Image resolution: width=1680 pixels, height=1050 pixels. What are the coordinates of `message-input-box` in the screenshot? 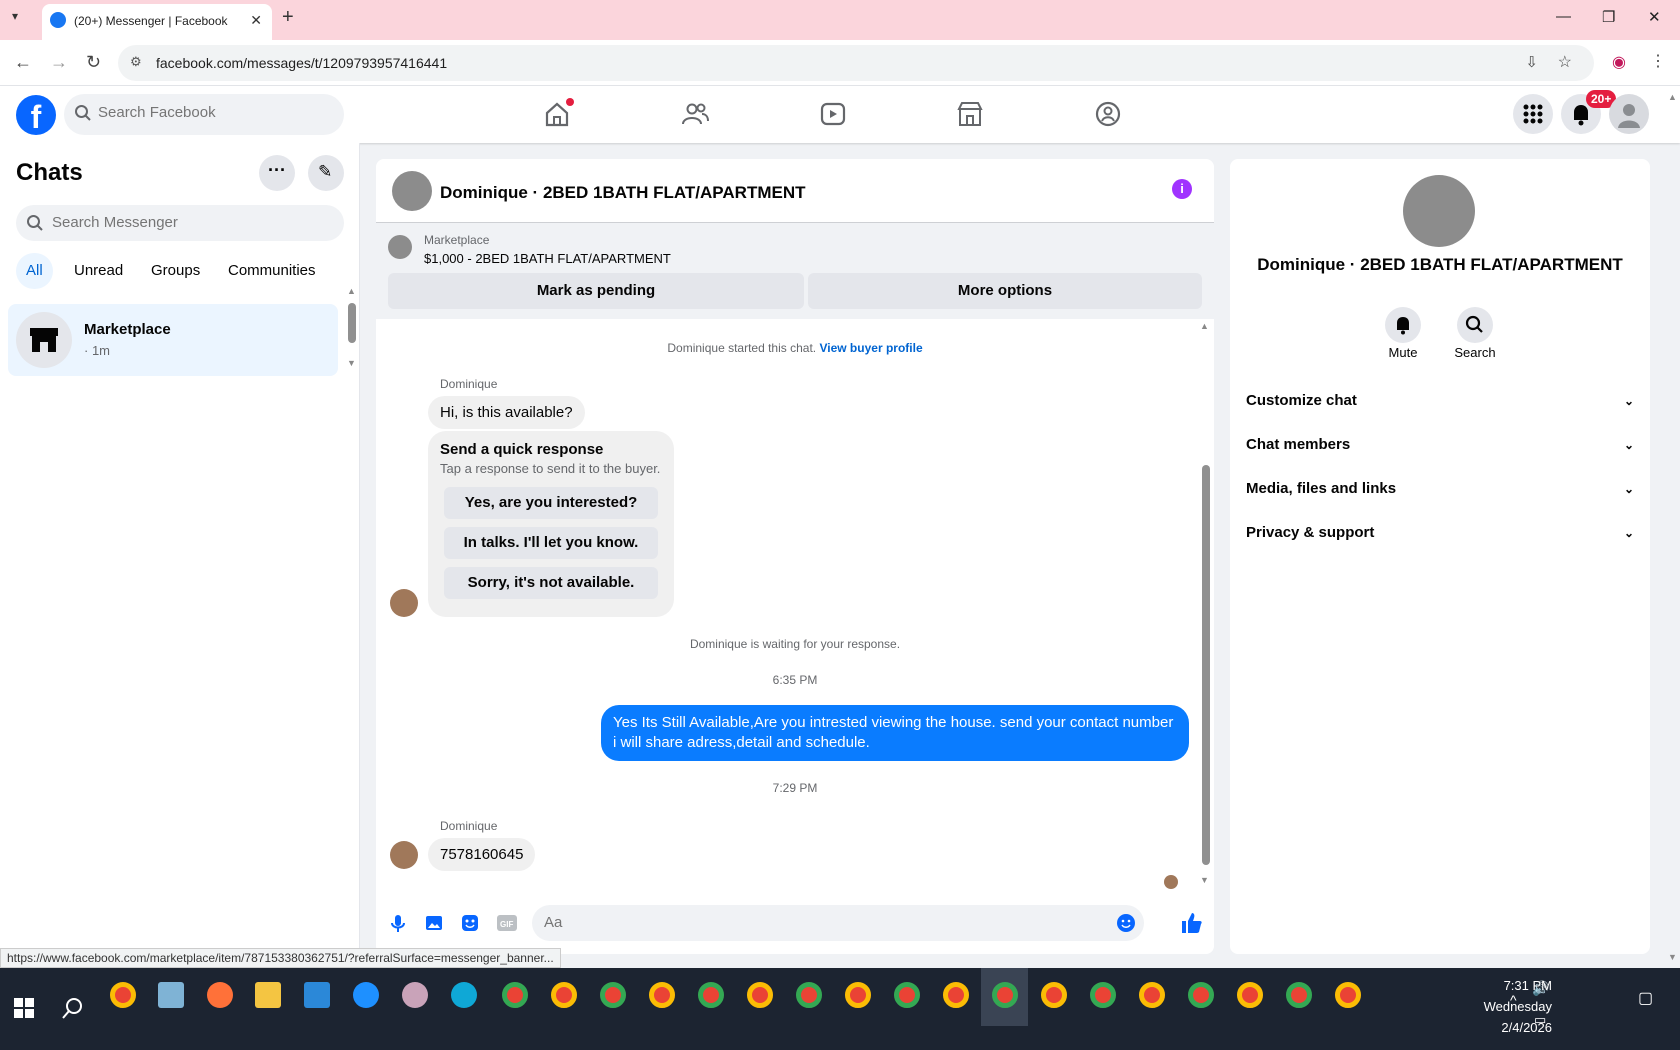 It's located at (838, 923).